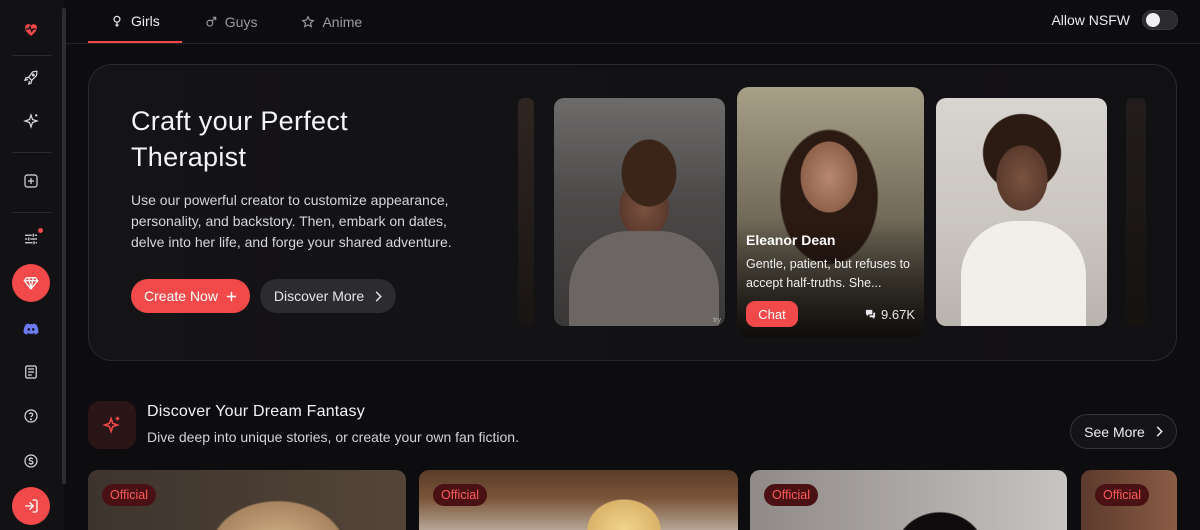  What do you see at coordinates (31, 239) in the screenshot?
I see `sliders-icon` at bounding box center [31, 239].